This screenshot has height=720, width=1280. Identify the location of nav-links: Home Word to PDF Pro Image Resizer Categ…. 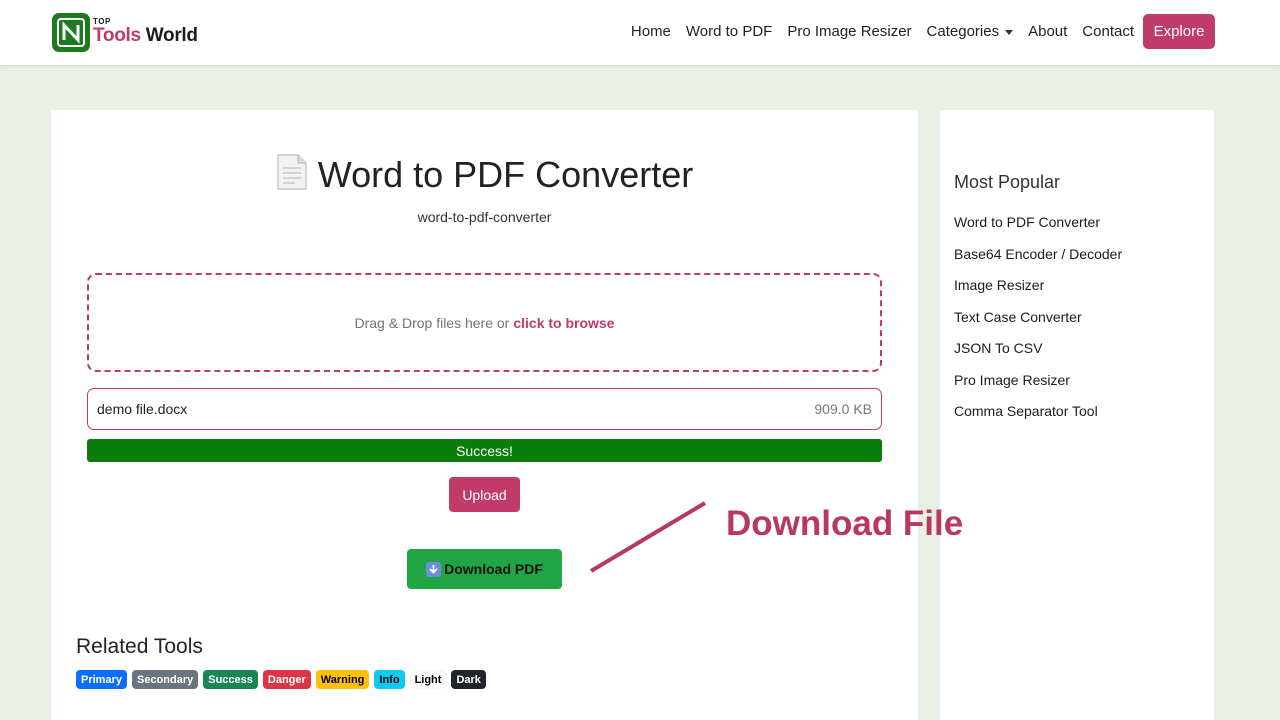
(882, 31).